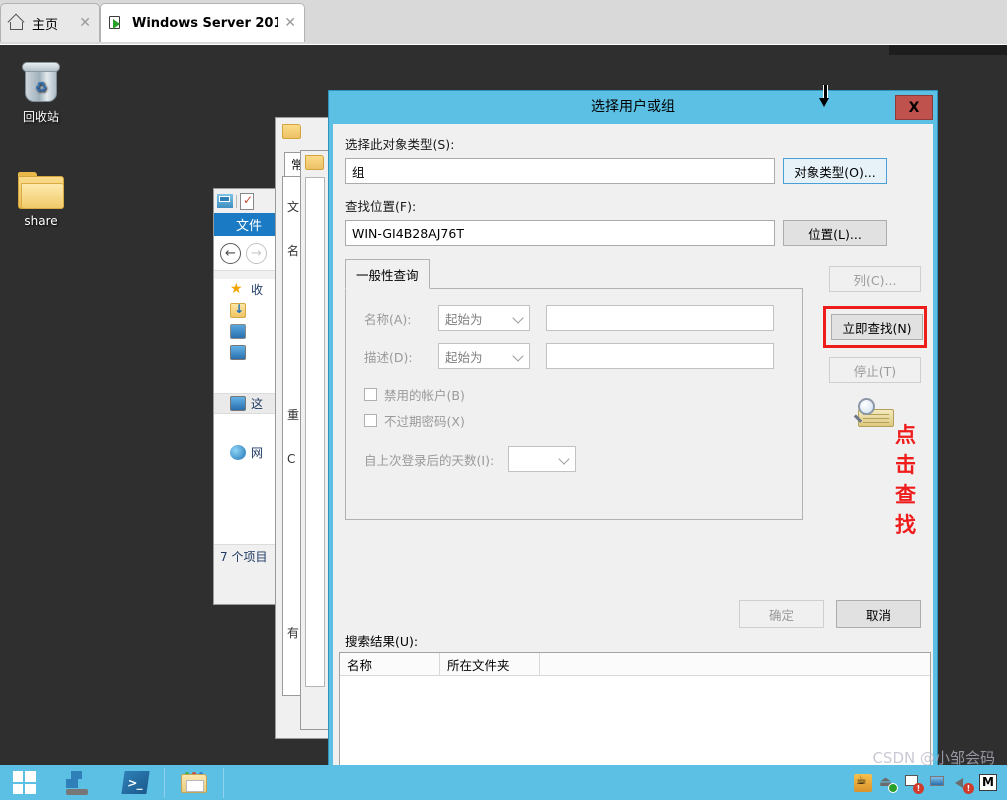 The image size is (1007, 800). I want to click on taskbar-item-file-explorer, so click(194, 782).